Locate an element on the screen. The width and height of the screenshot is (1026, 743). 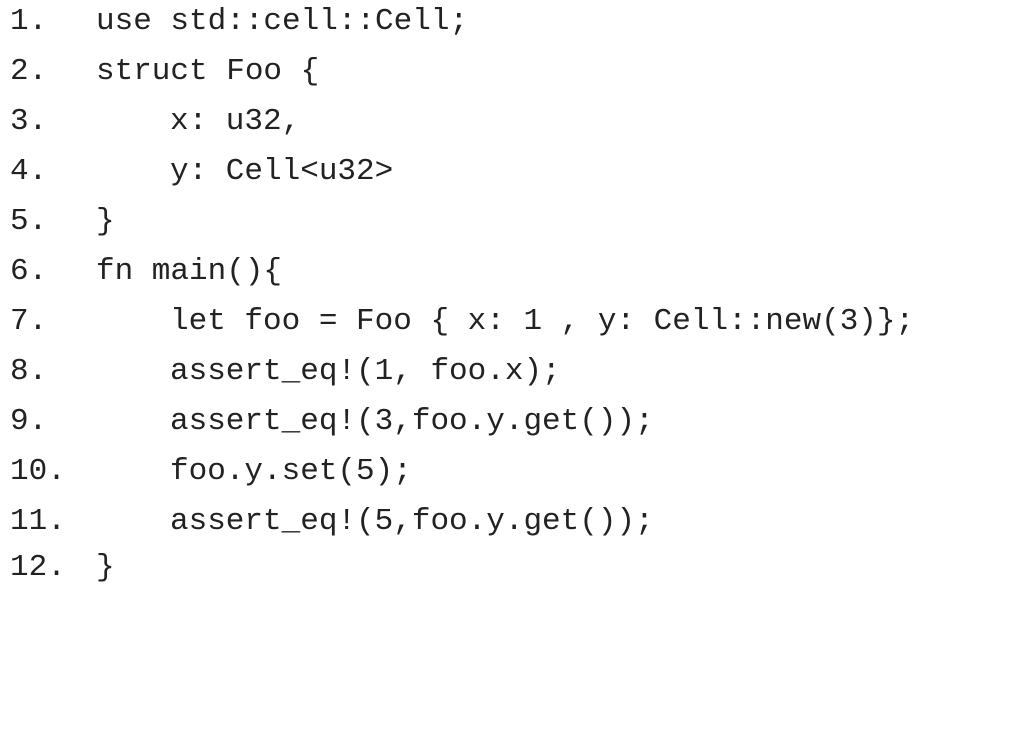
line-code: foo.y.set(5); is located at coordinates (291, 471).